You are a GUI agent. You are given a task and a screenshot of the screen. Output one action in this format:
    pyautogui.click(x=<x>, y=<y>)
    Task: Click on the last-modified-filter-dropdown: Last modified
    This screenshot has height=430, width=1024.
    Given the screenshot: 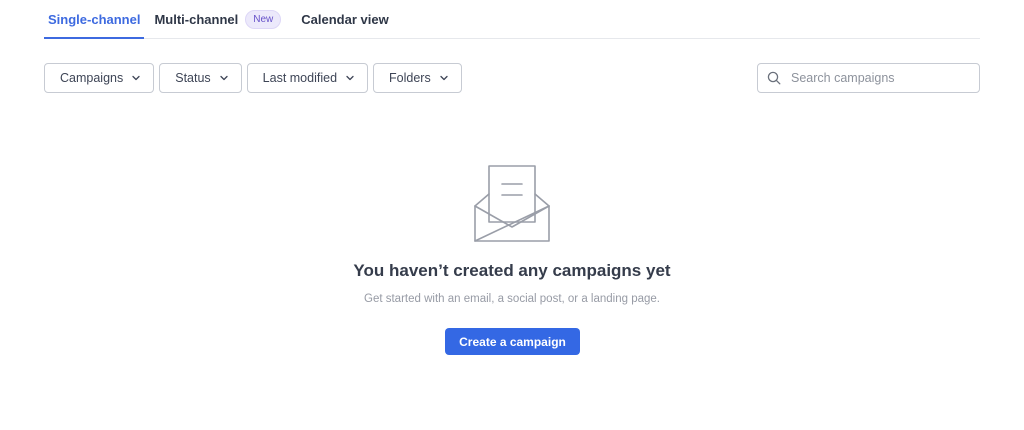 What is the action you would take?
    pyautogui.click(x=307, y=78)
    